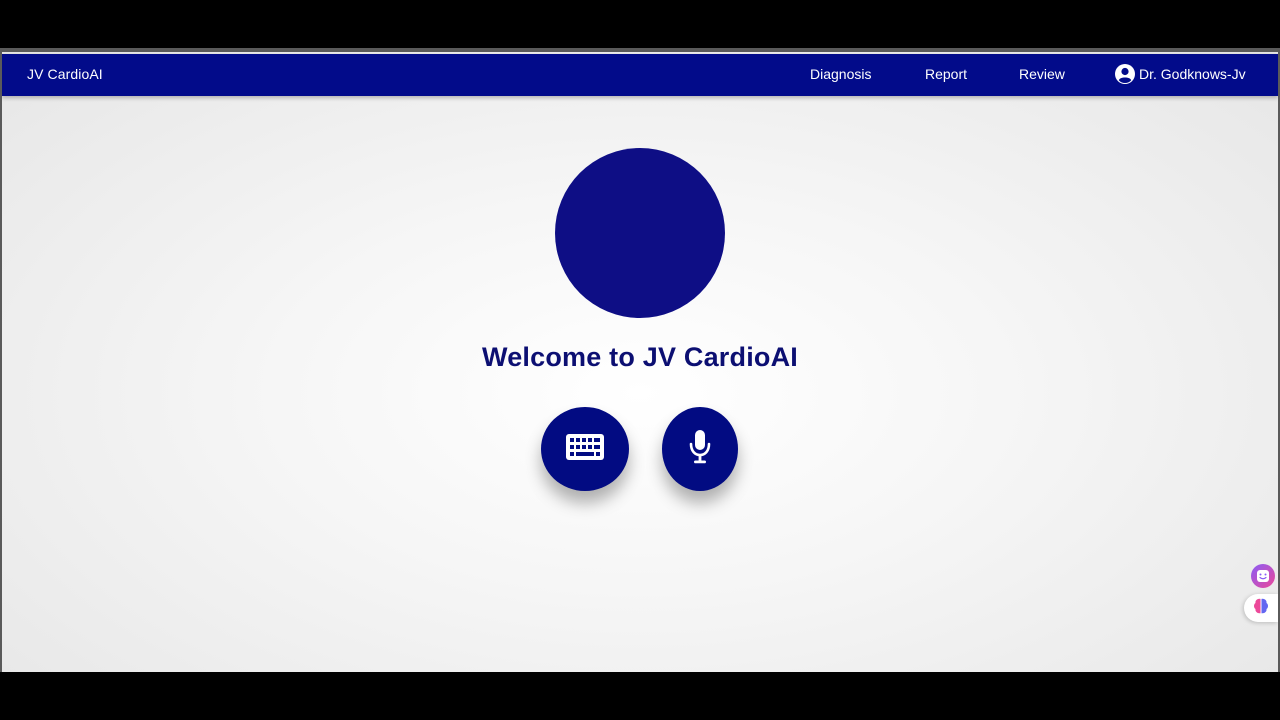  I want to click on smiley-face-icon, so click(1263, 578).